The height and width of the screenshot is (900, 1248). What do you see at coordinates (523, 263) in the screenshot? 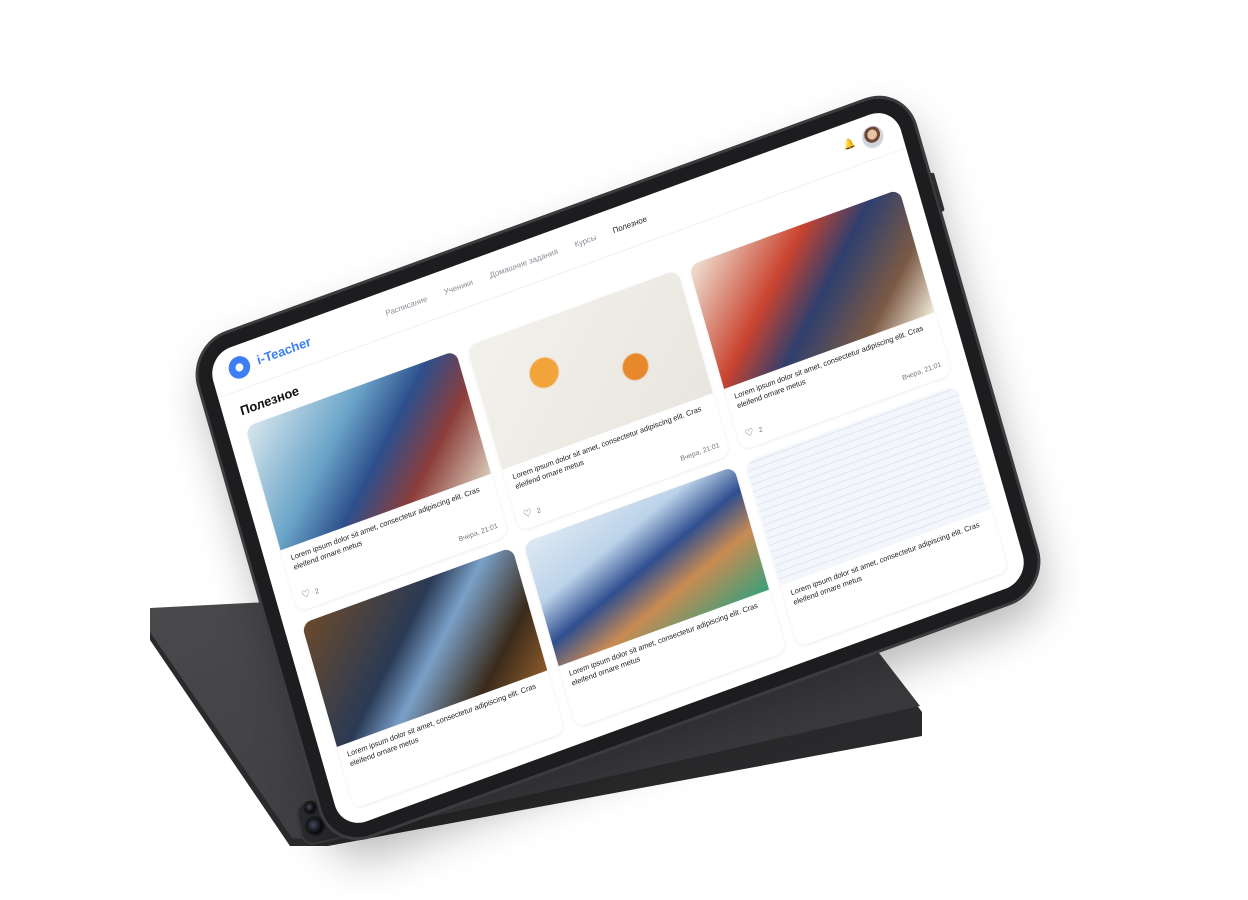
I see `nav-item-homework: Домашние задания` at bounding box center [523, 263].